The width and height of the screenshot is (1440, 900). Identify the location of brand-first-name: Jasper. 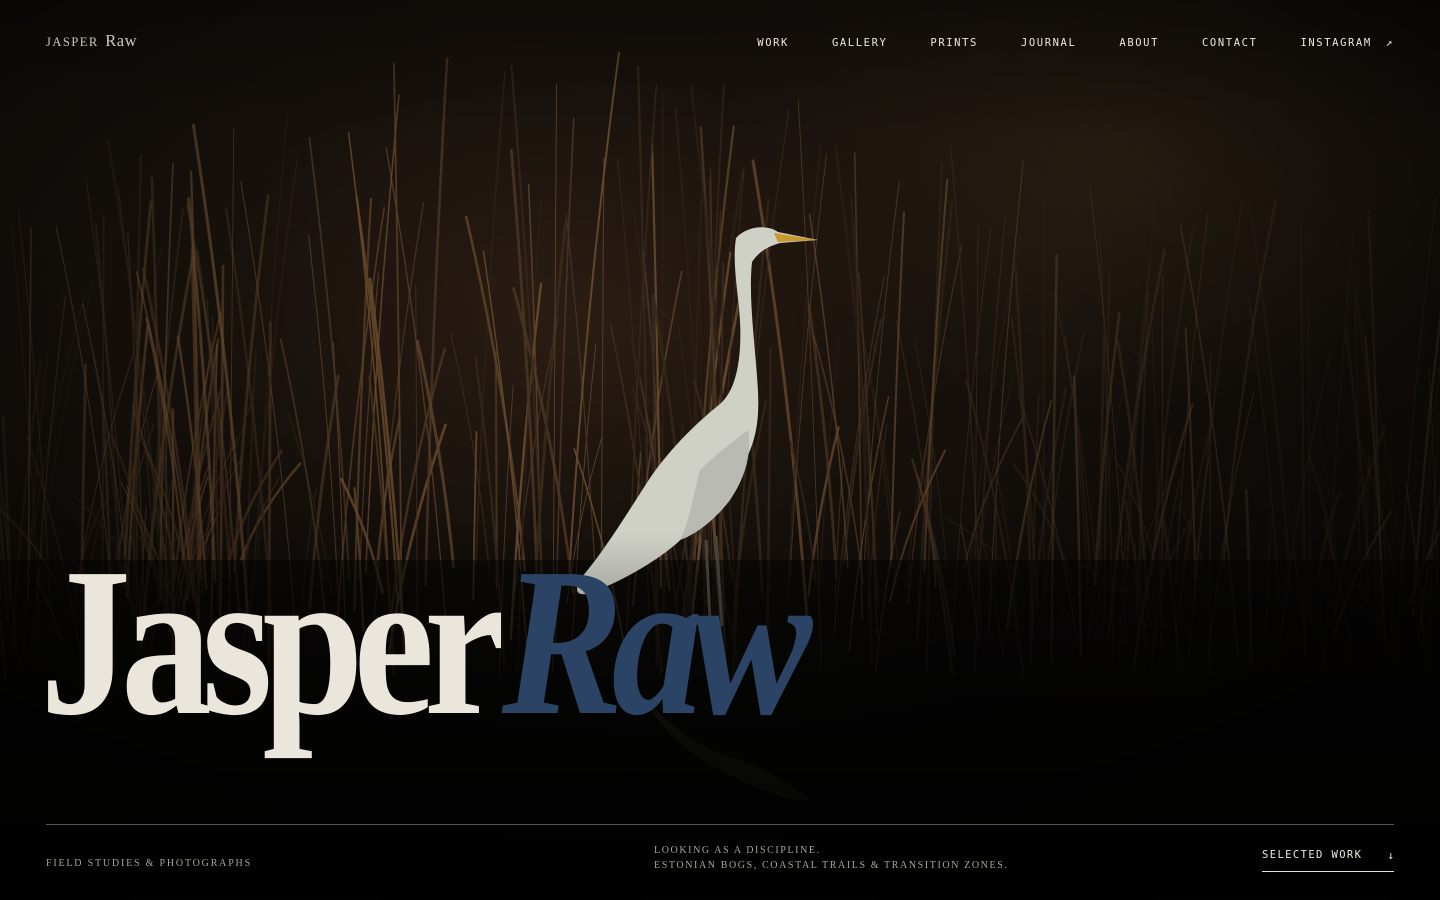
(72, 42).